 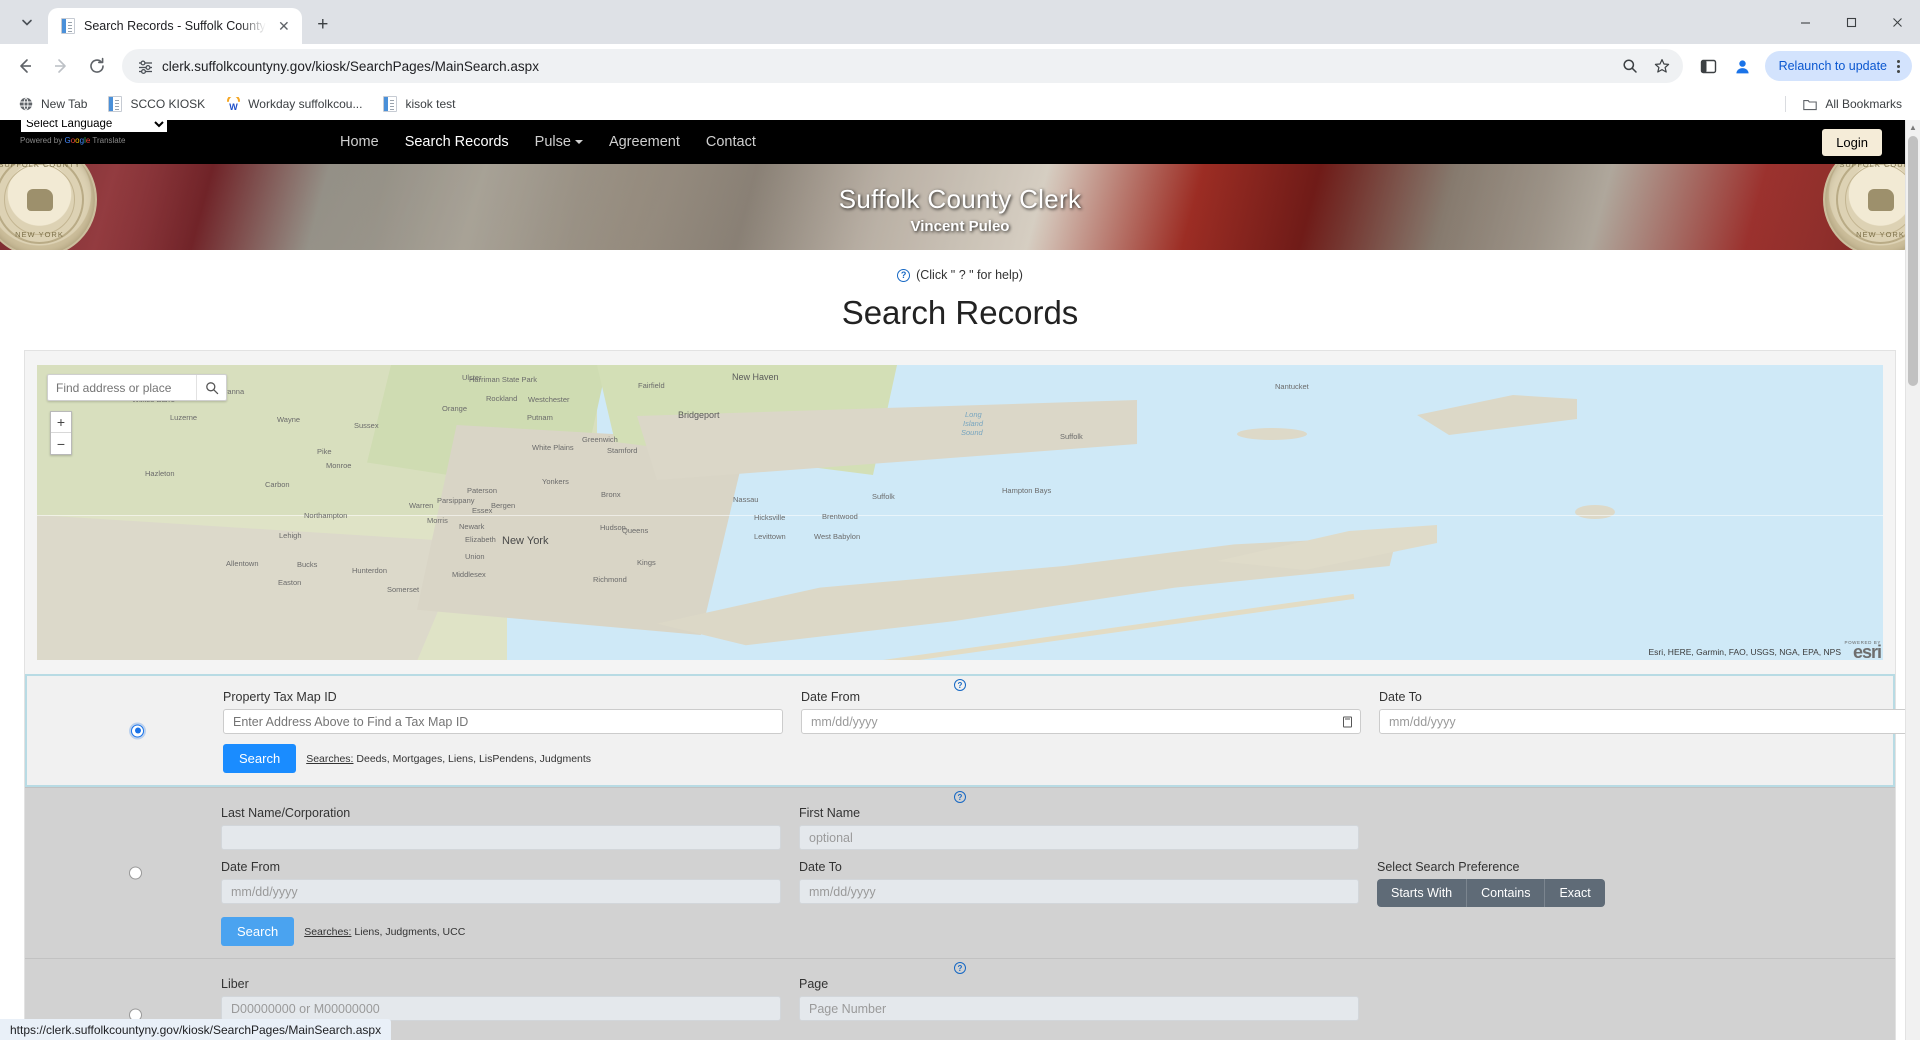 I want to click on map-label: Pike, so click(x=324, y=451).